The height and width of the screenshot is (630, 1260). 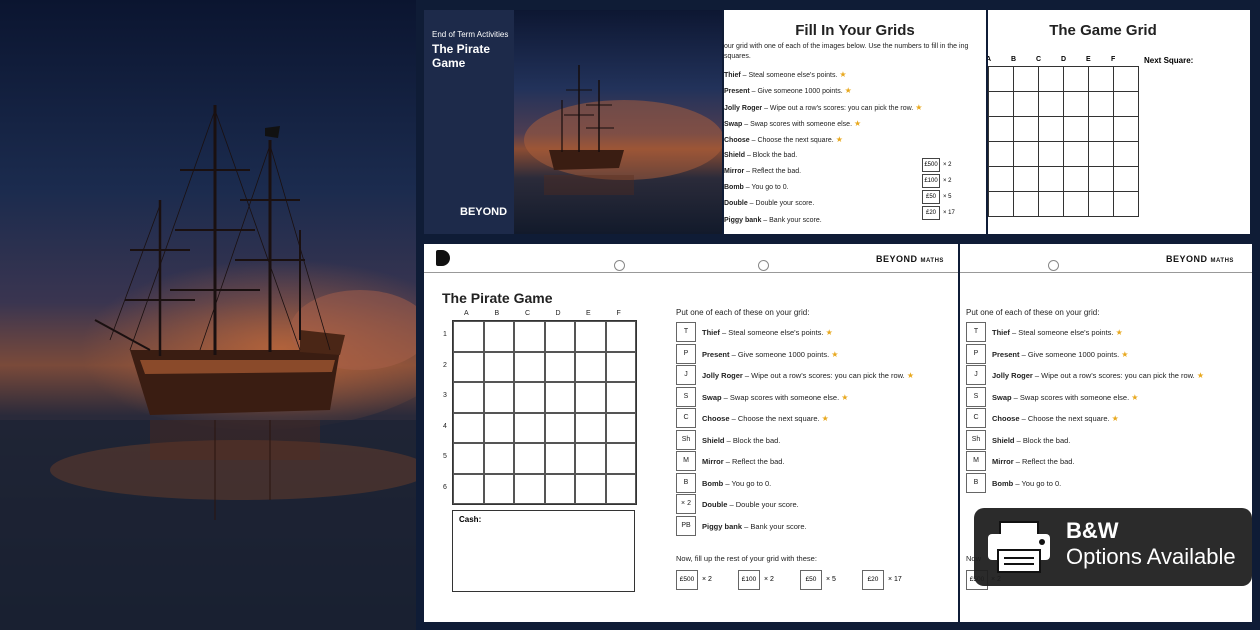 I want to click on item-code-box: Sh, so click(x=976, y=440).